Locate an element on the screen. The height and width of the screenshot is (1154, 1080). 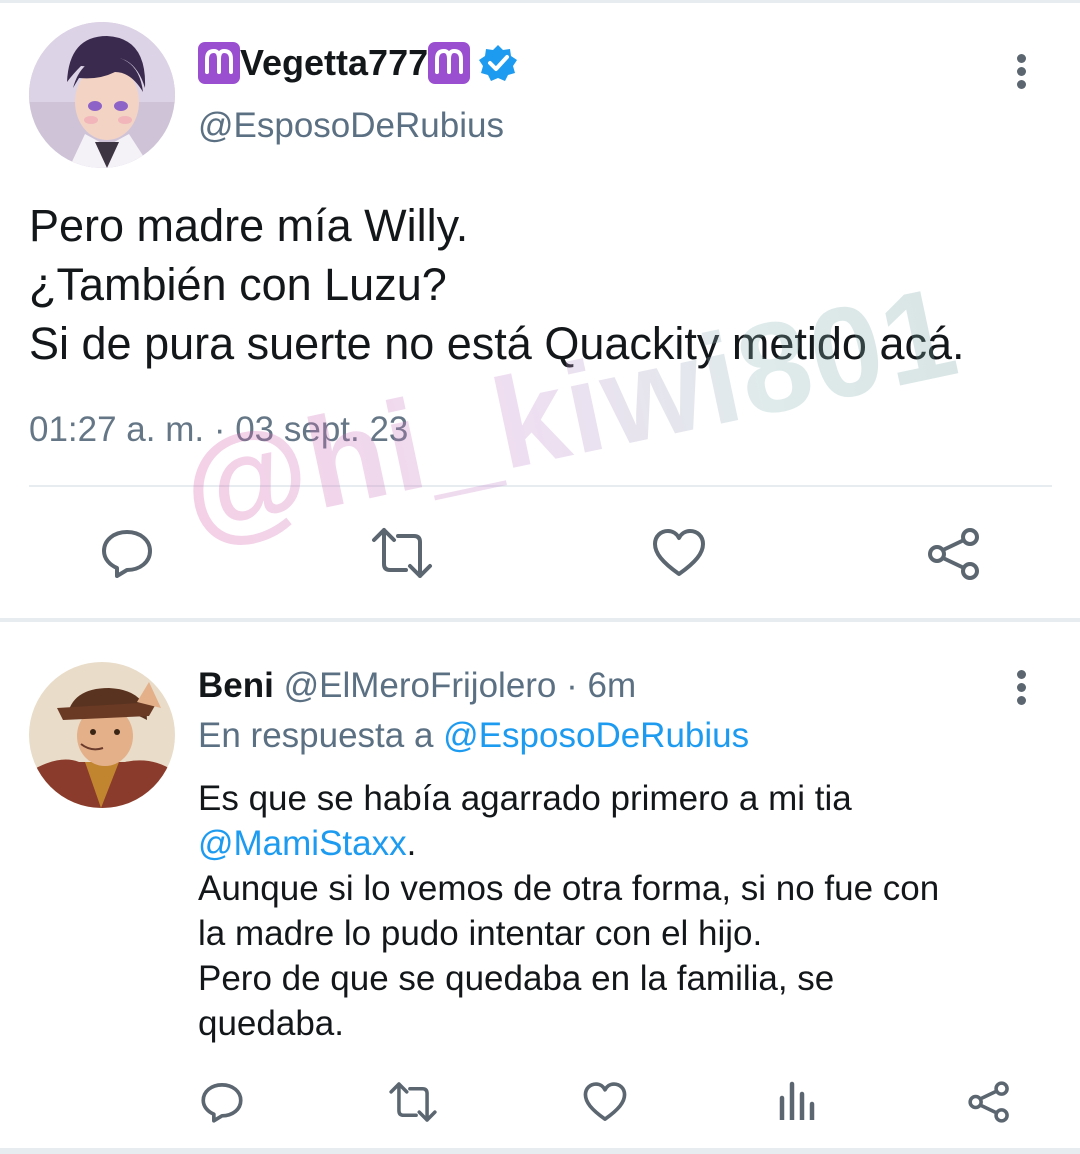
in-reply-to: En respuesta a @EsposoDeRubius is located at coordinates (473, 736).